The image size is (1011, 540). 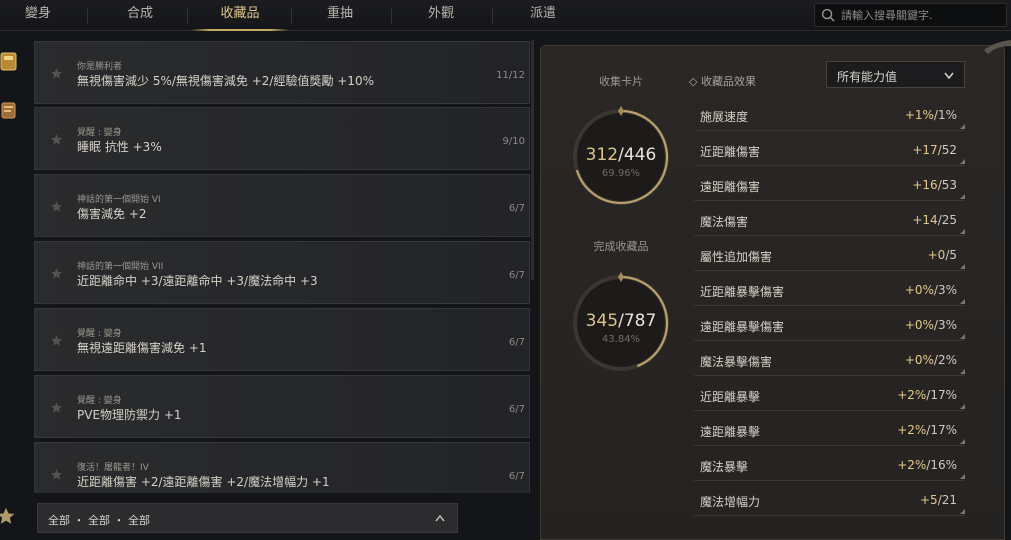 I want to click on stat-current: +0, so click(x=936, y=255).